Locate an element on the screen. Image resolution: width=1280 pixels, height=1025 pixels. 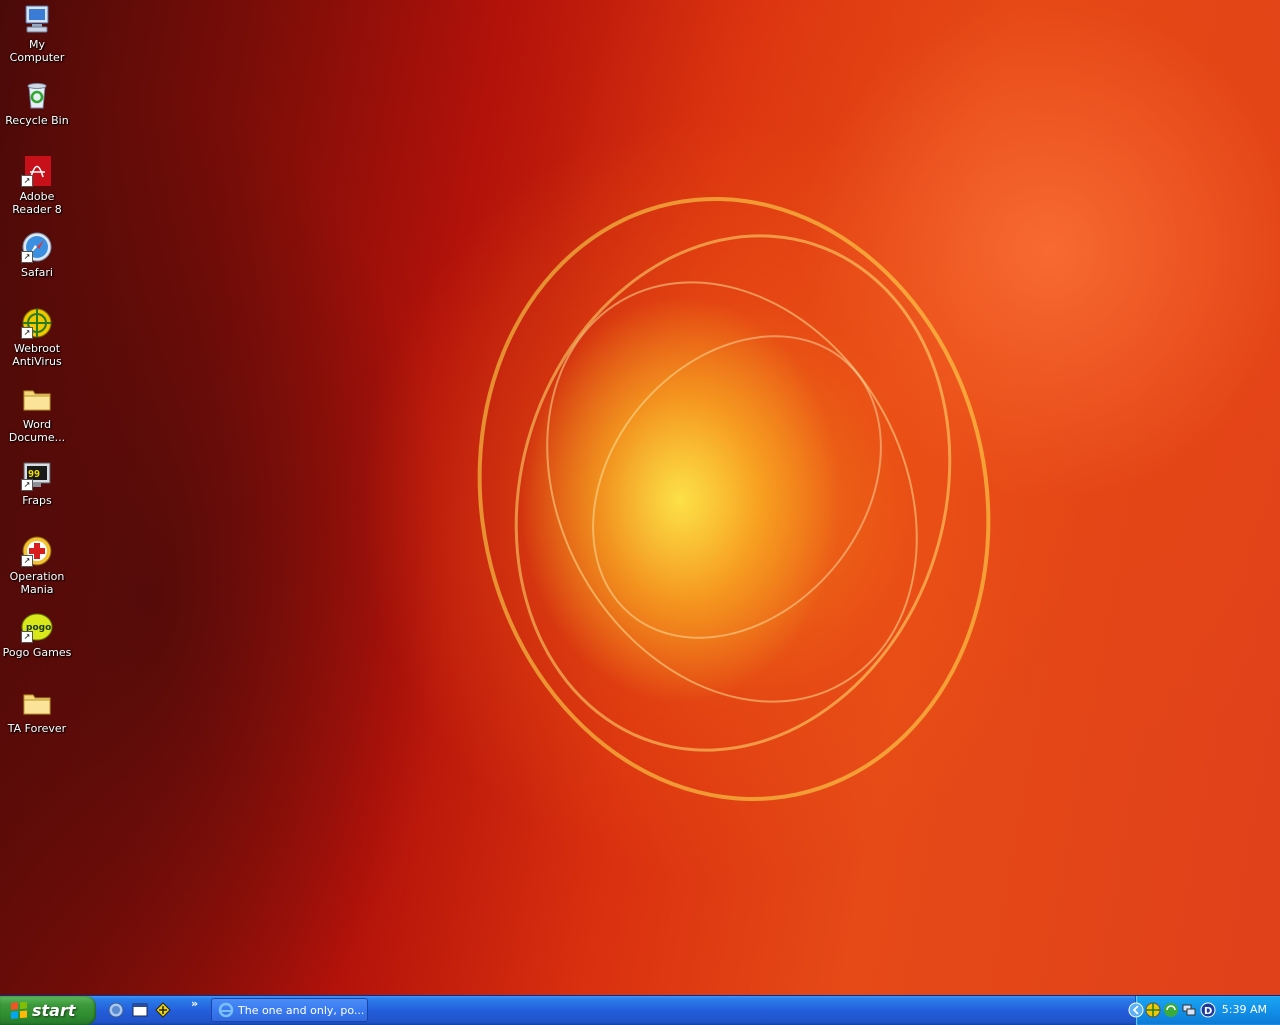
pogo-icon: pogo ↗ is located at coordinates (37, 627).